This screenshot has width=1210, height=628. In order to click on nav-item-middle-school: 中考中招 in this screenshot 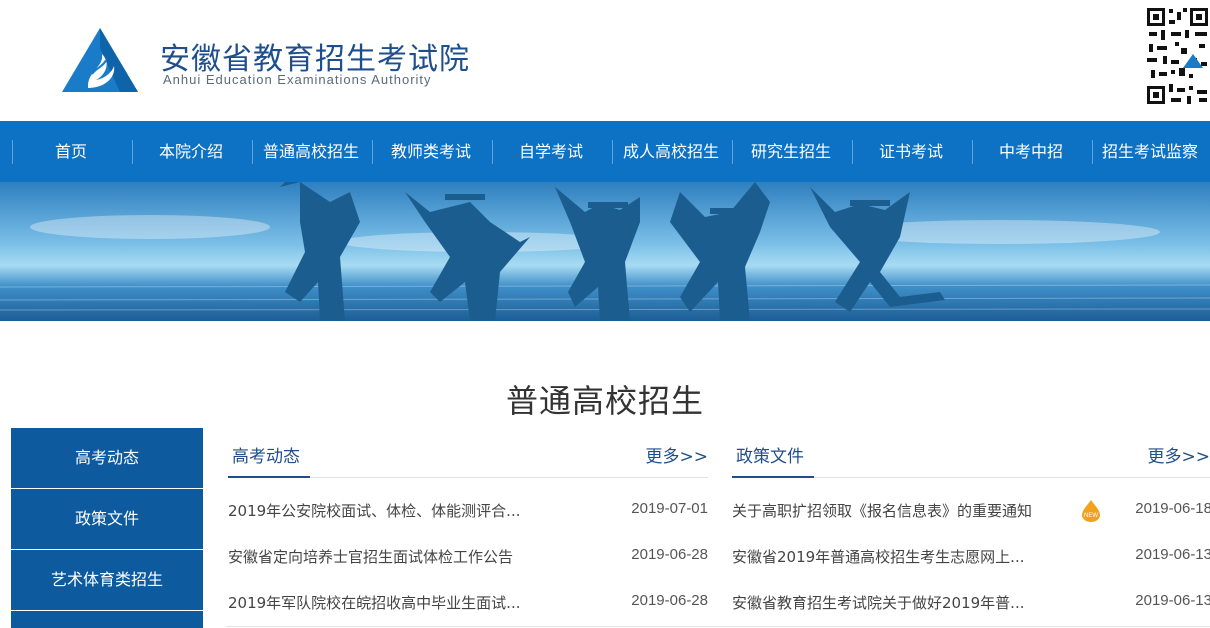, I will do `click(1031, 151)`.